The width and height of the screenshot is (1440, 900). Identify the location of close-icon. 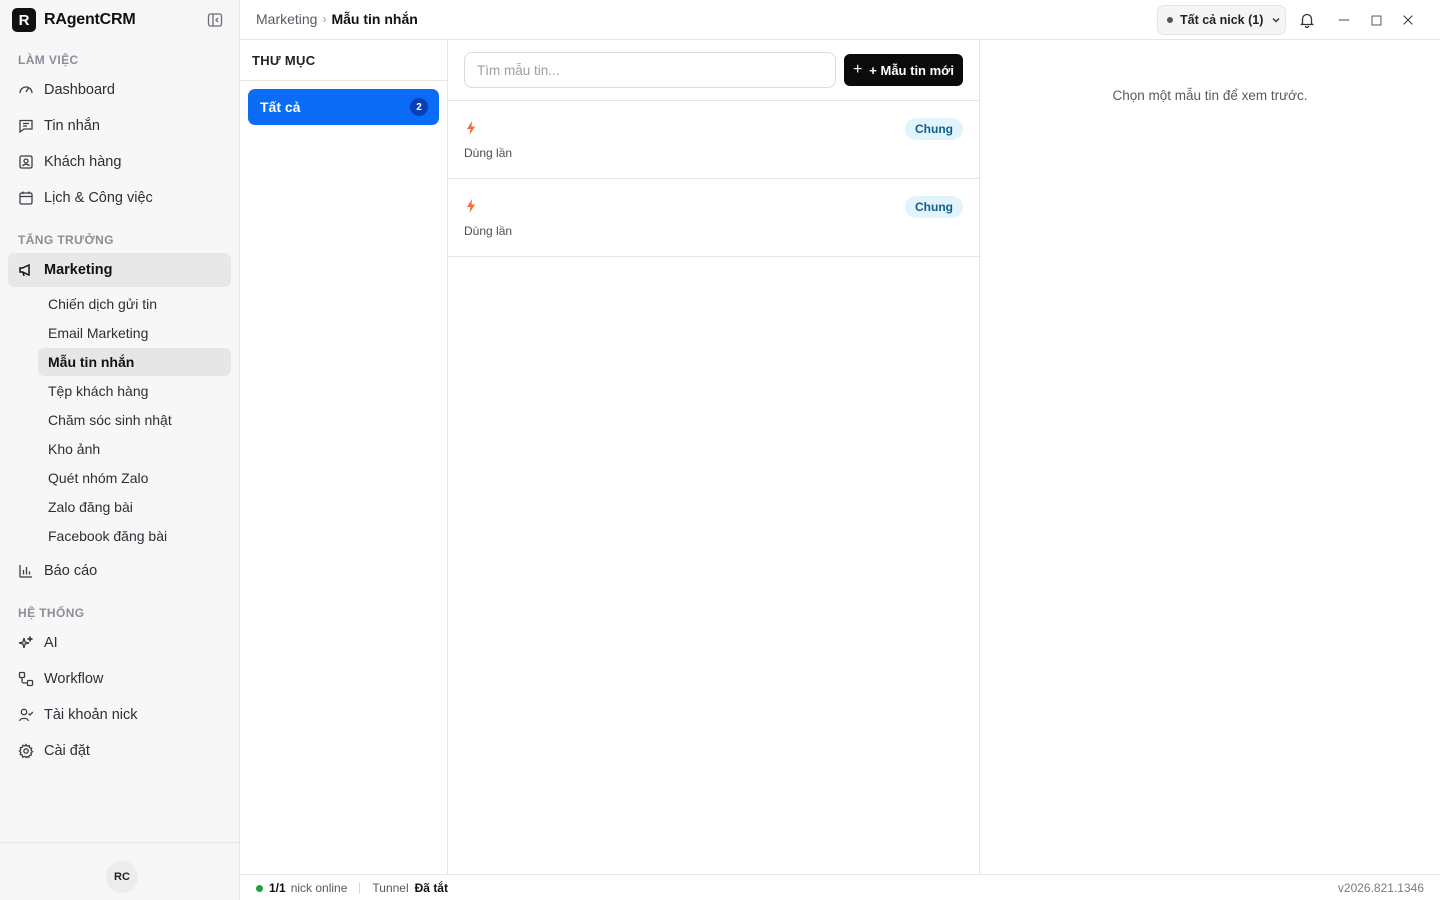
(1408, 20).